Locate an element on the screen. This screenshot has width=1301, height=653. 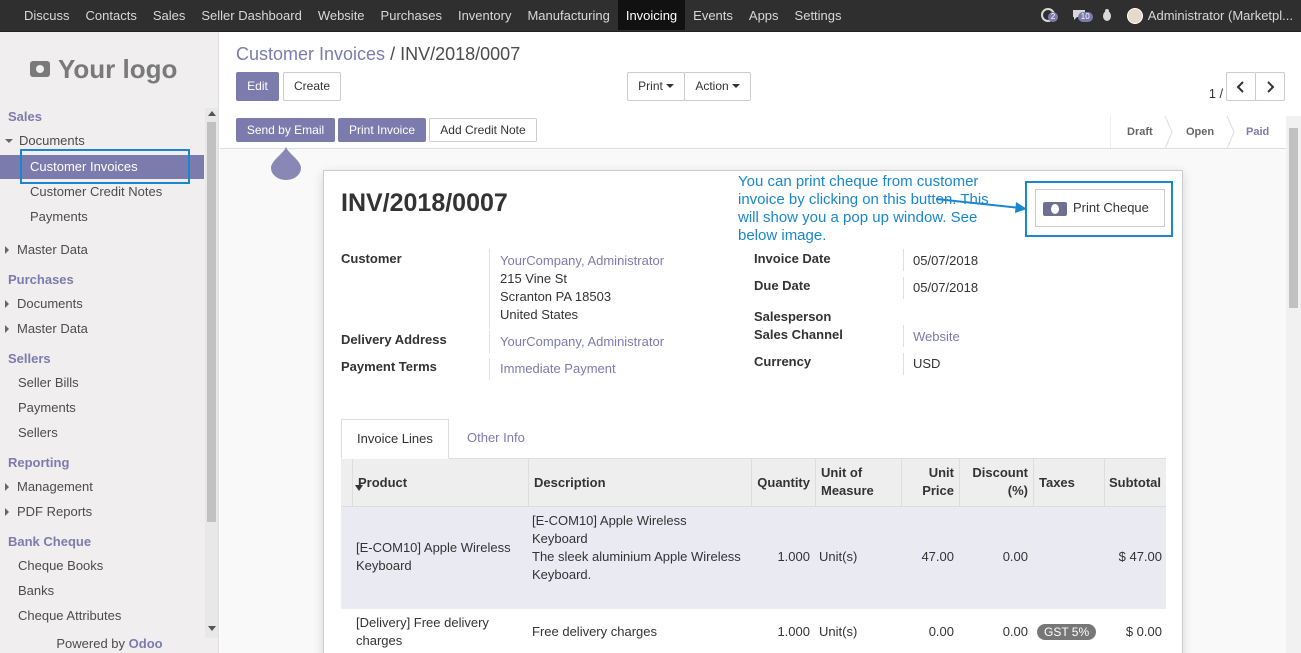
powered-by: Powered by Odoo is located at coordinates (109, 643).